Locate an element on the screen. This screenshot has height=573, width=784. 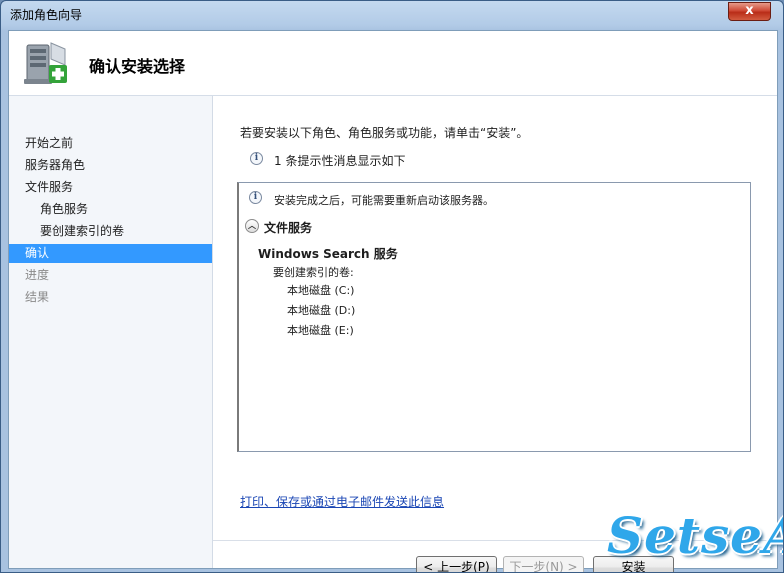
step-results: 结果 is located at coordinates (37, 297).